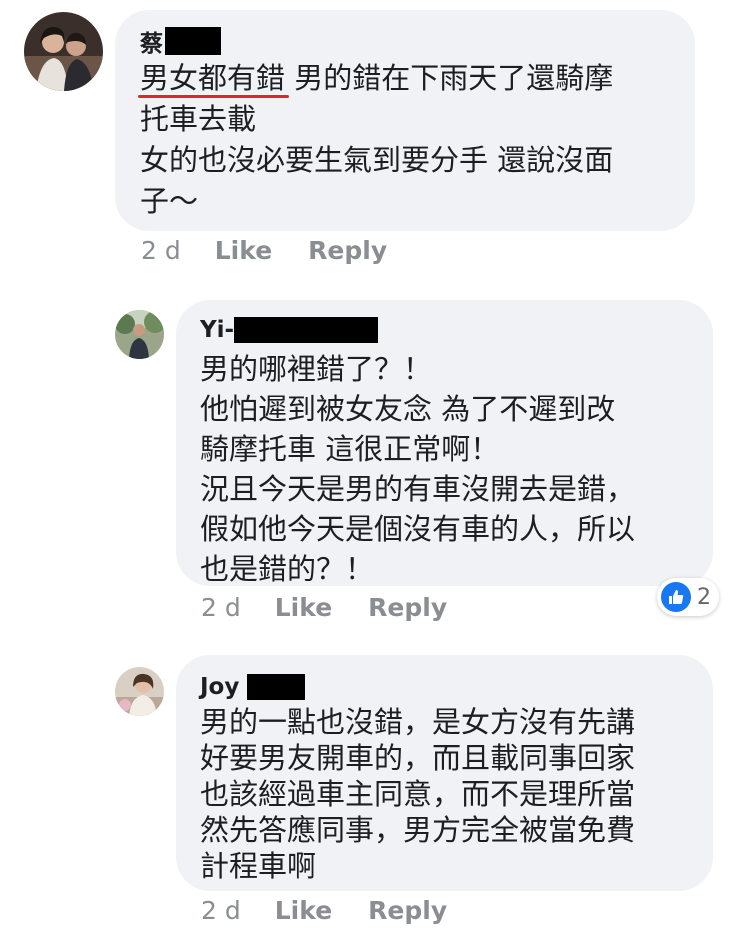 This screenshot has width=749, height=929. I want to click on comment-actions: 2 d Like Reply, so click(342, 910).